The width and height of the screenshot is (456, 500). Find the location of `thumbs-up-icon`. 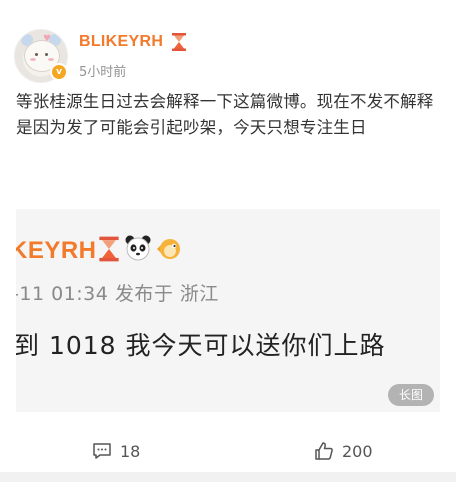

thumbs-up-icon is located at coordinates (324, 451).